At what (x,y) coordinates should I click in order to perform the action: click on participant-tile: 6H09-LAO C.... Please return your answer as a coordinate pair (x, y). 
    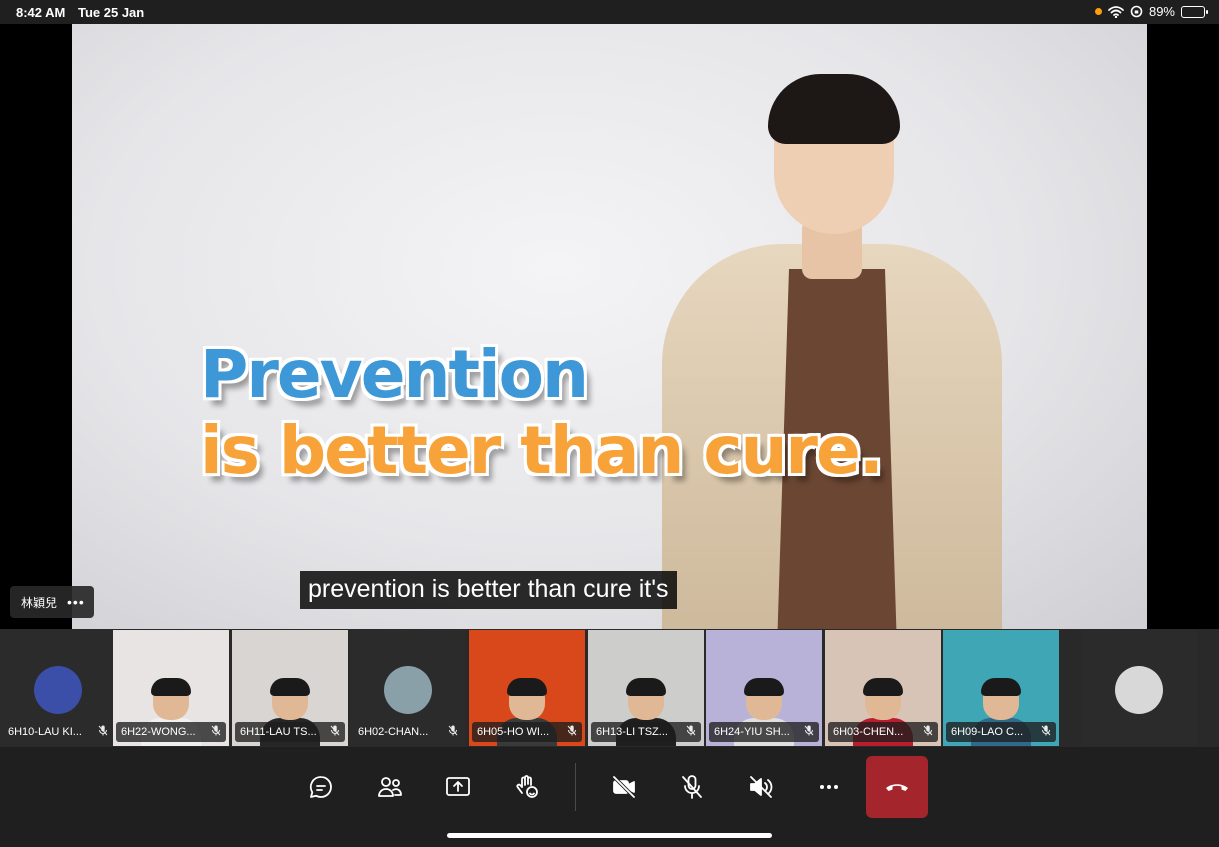
    Looking at the image, I should click on (1001, 688).